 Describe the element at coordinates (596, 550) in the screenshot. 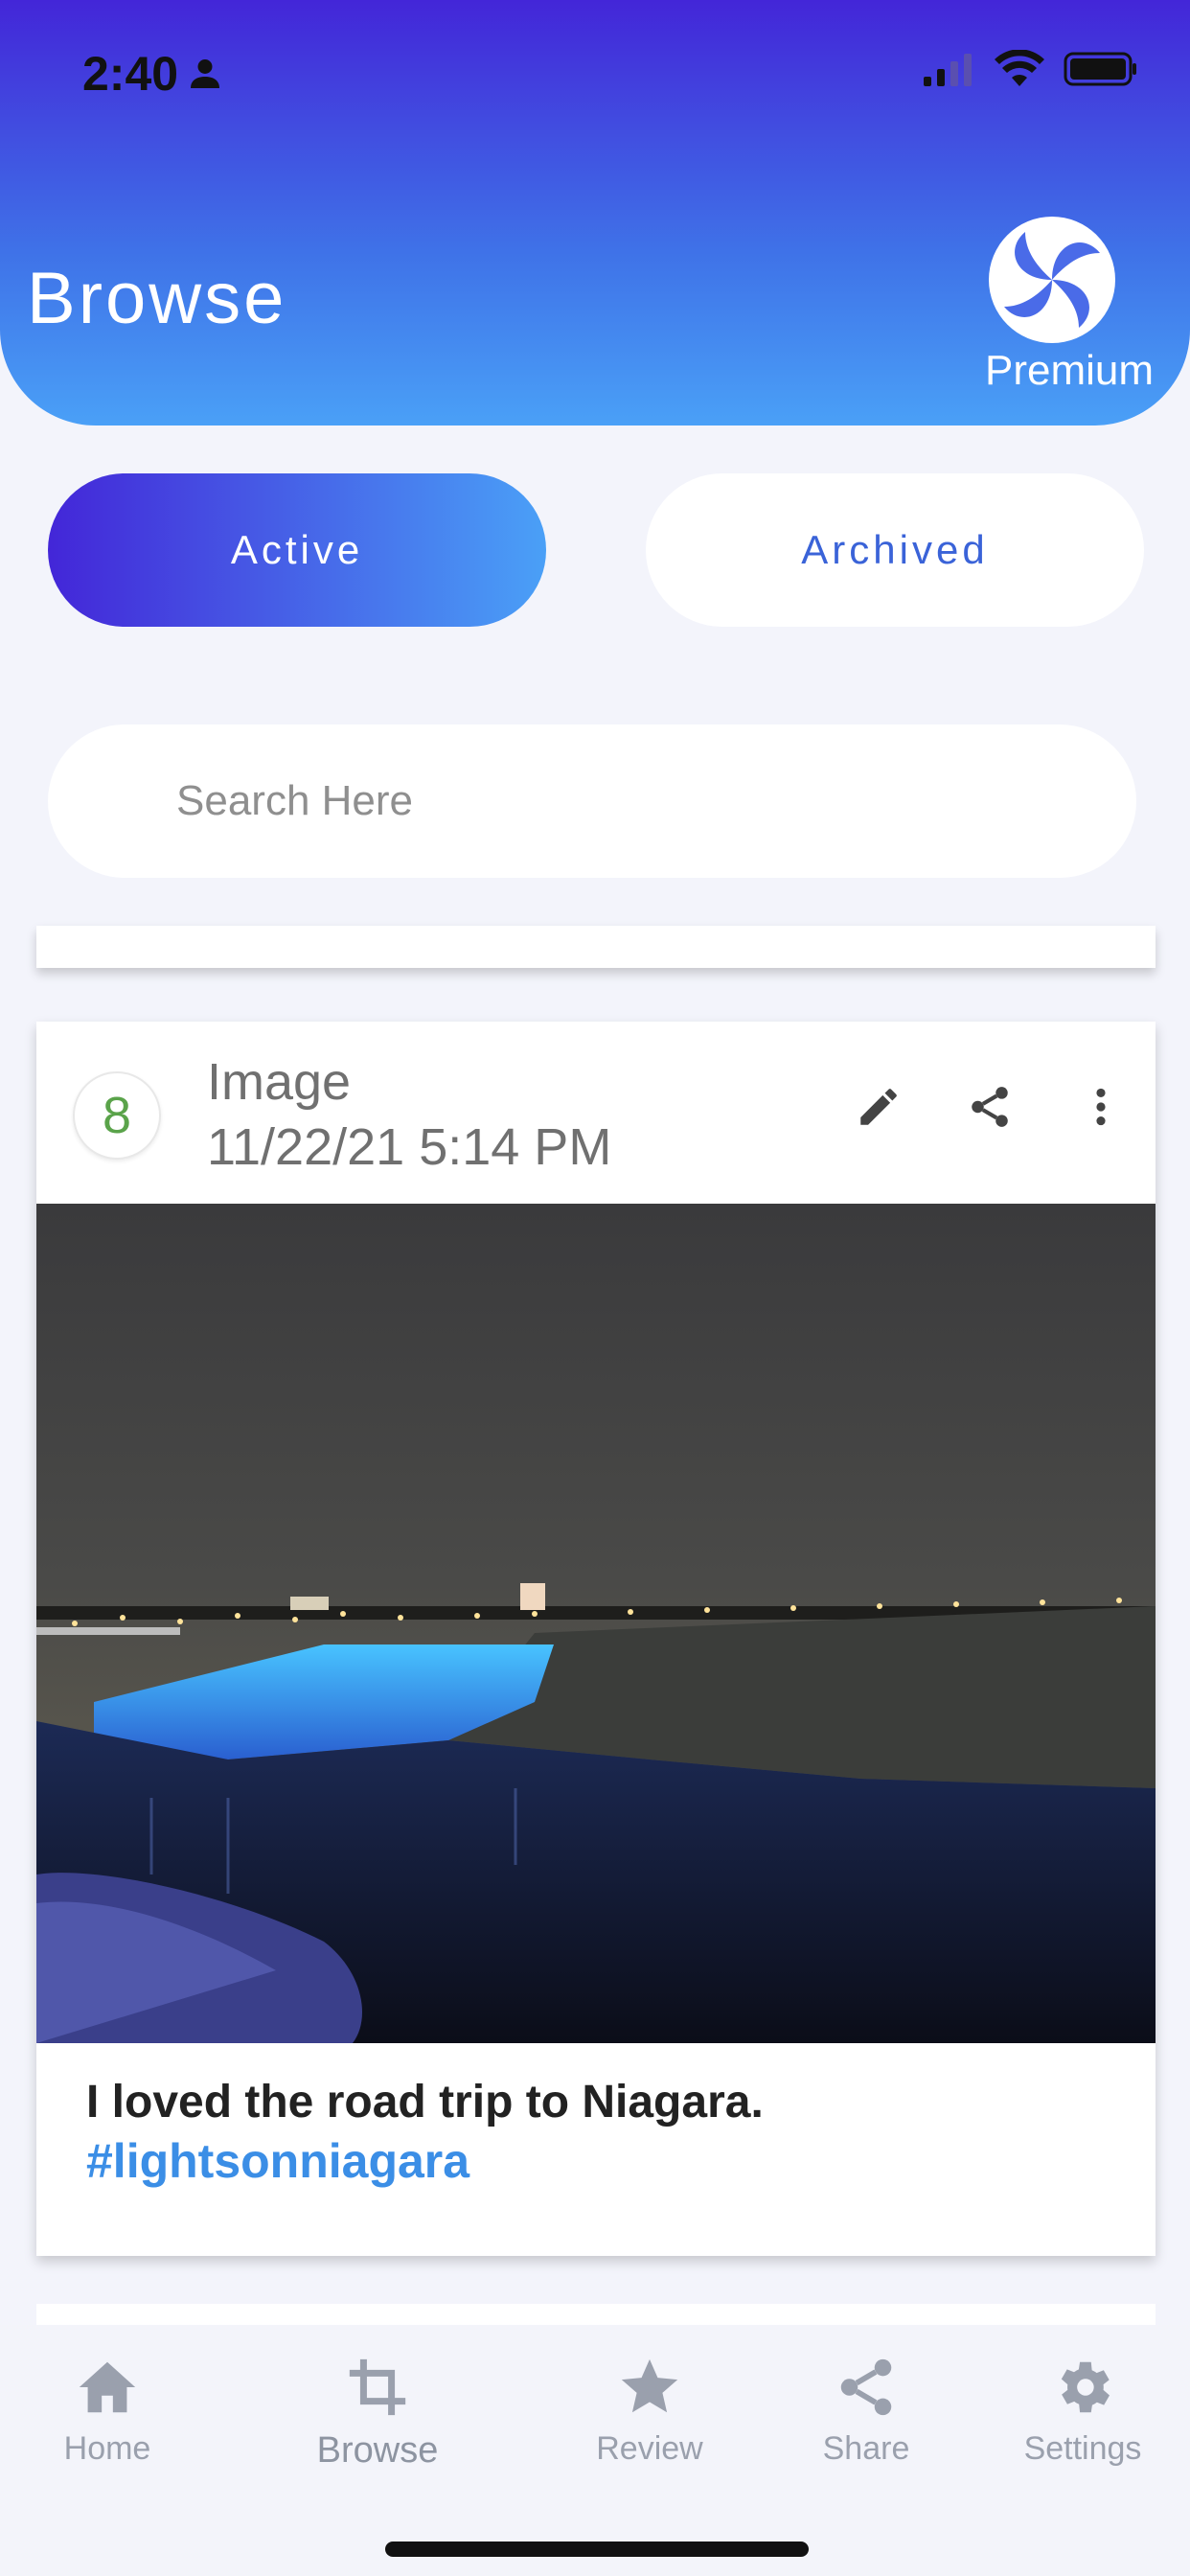

I see `segment-tabs: Active Archived` at that location.